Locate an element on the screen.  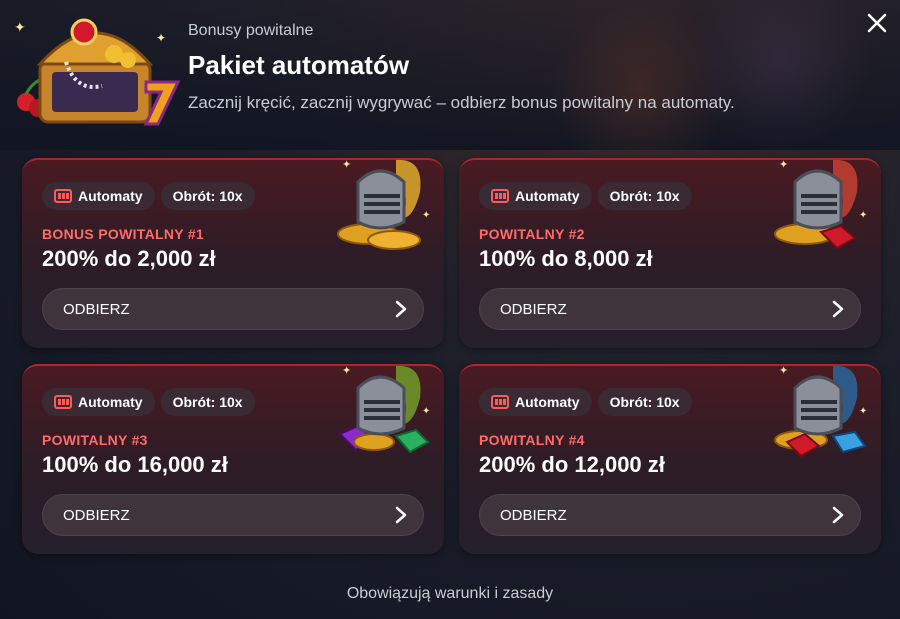
bonus-amount: 100% do 16,000 zł is located at coordinates (135, 464).